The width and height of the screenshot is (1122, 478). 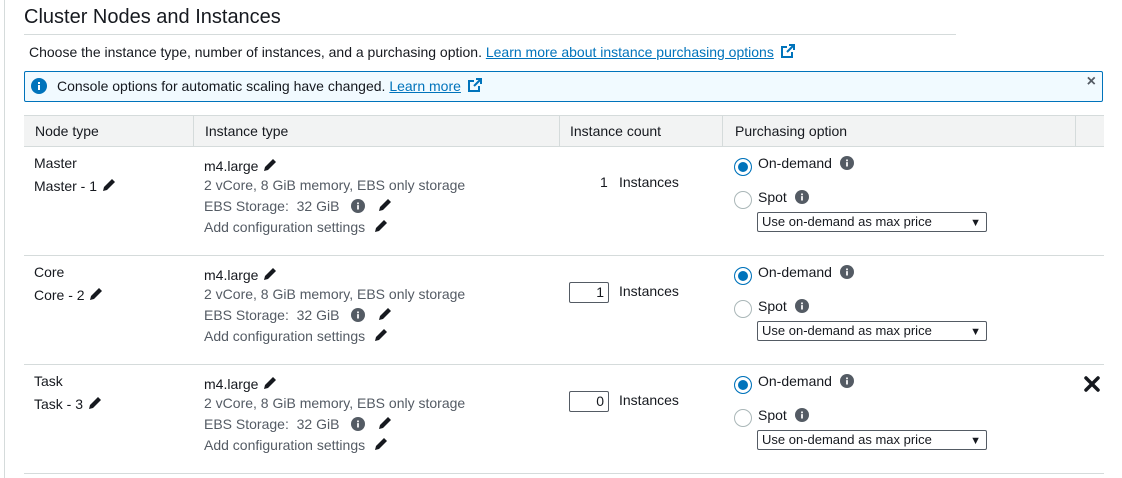 What do you see at coordinates (66, 186) in the screenshot?
I see `node-name-text: Master - 1` at bounding box center [66, 186].